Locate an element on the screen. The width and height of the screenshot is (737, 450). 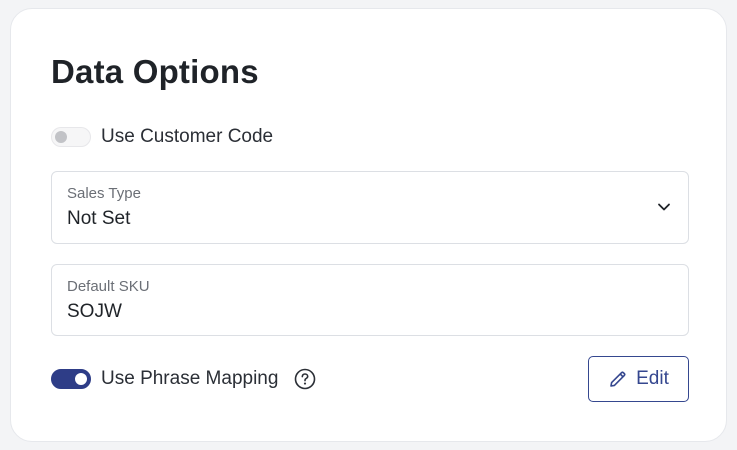
phrase-mapping-toggle is located at coordinates (71, 379).